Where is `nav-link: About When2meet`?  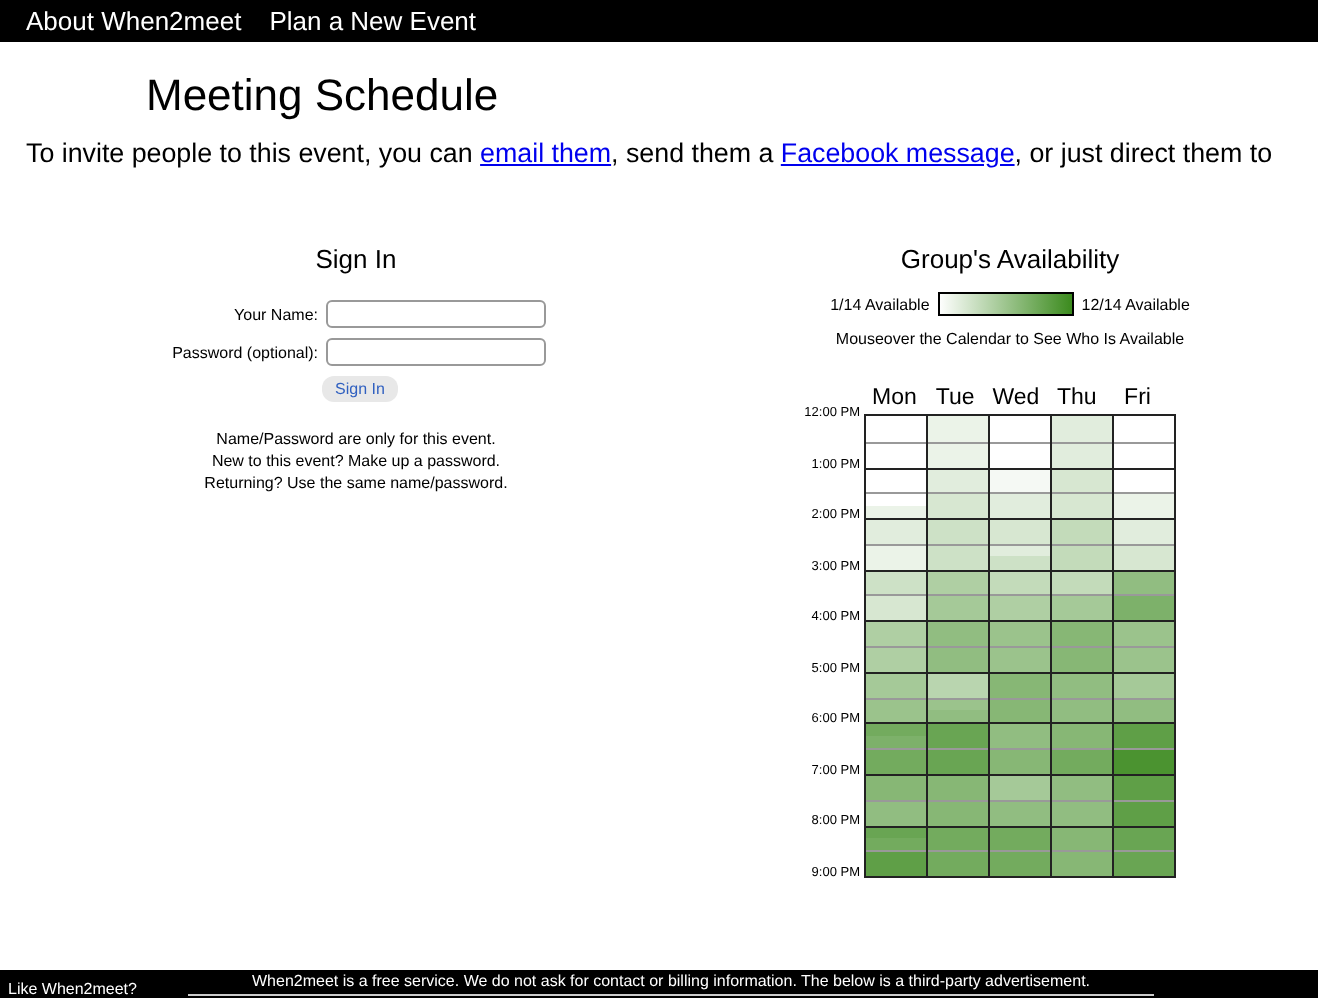
nav-link: About When2meet is located at coordinates (134, 21).